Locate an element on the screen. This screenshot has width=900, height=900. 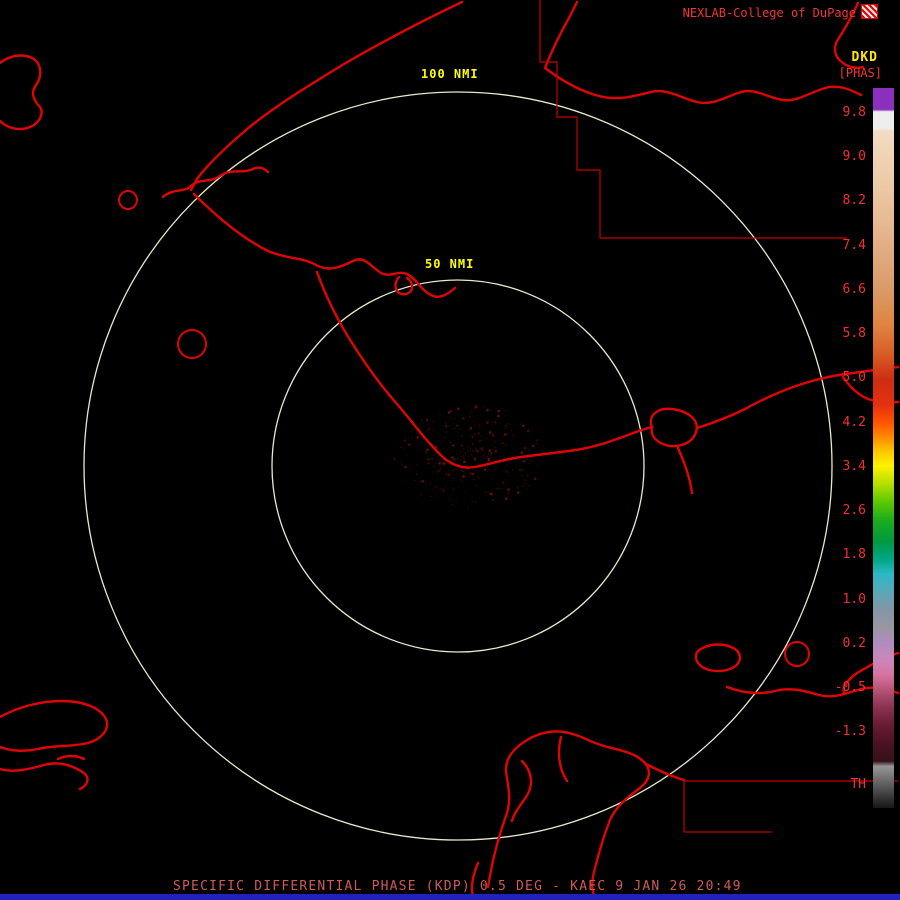
range-ring-label-100nmi: 100 NMI is located at coordinates (450, 74).